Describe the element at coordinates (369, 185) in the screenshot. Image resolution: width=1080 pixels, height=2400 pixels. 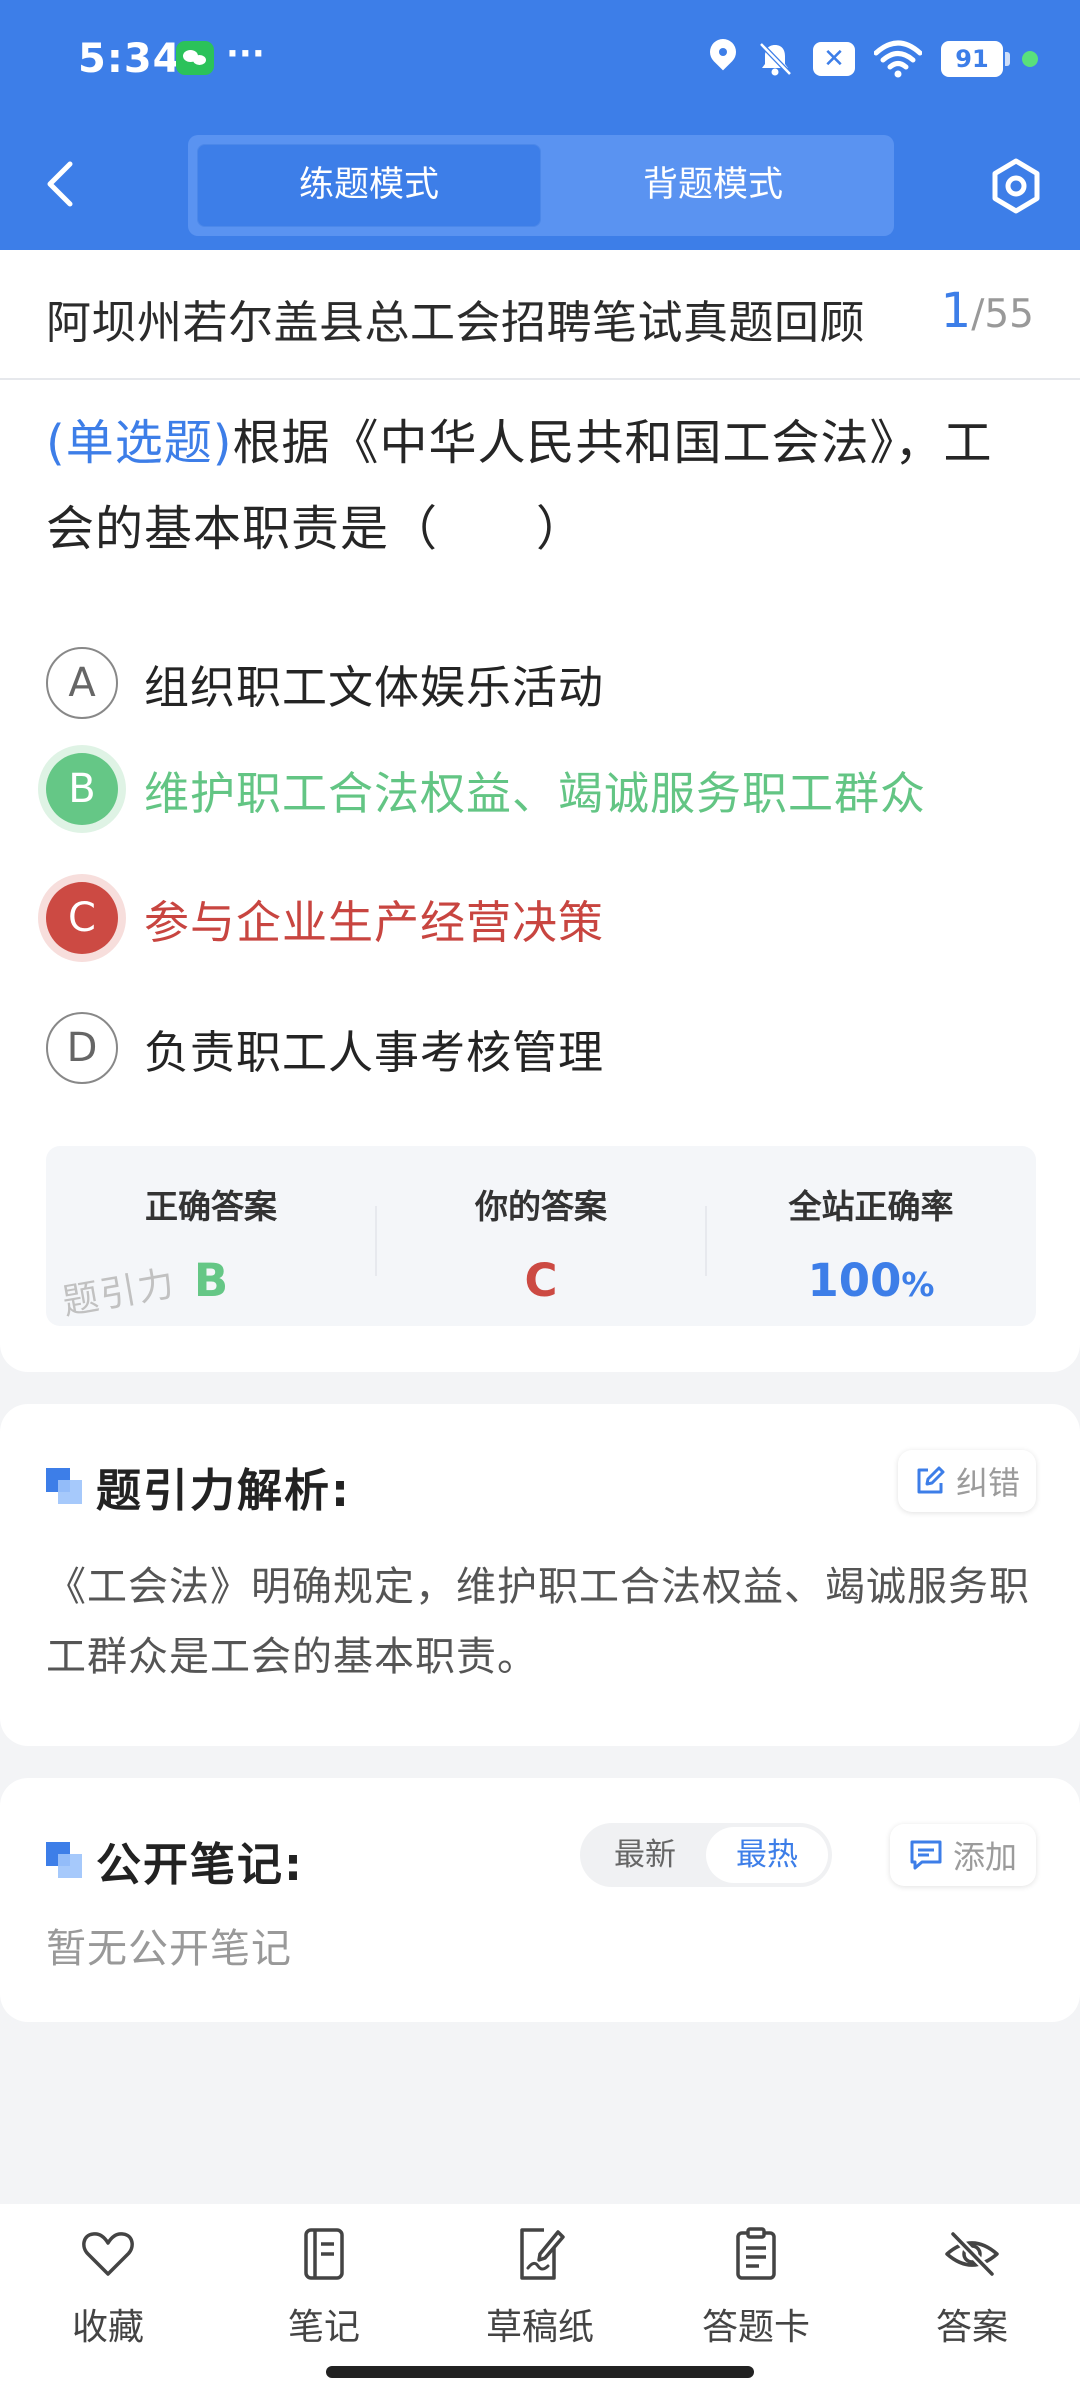
I see `tab-practice-mode: 练题模式` at that location.